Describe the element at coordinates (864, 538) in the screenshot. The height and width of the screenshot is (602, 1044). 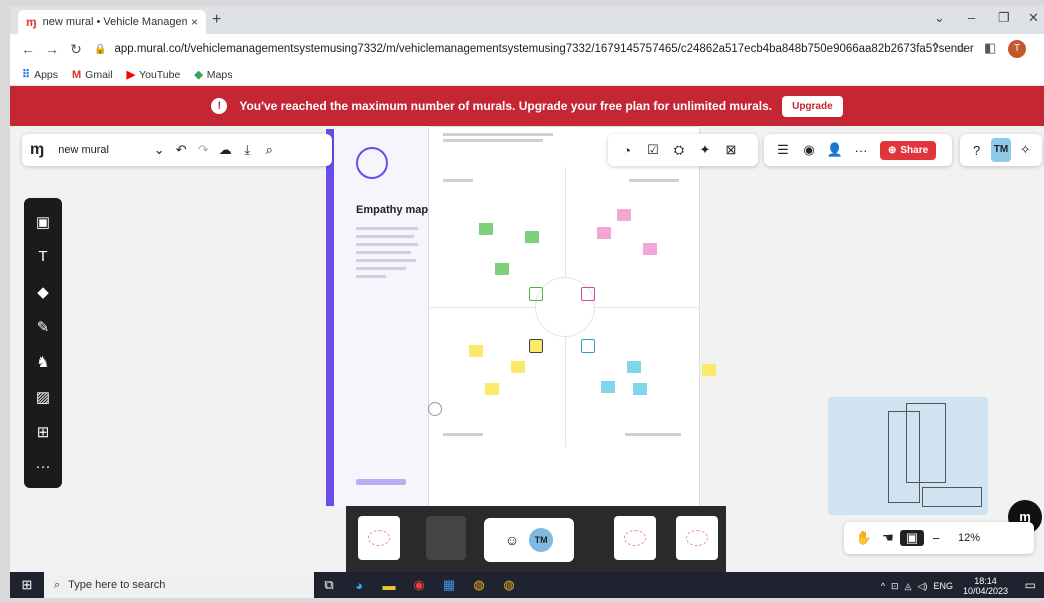
I see `hand-pan-icon: ✋` at that location.